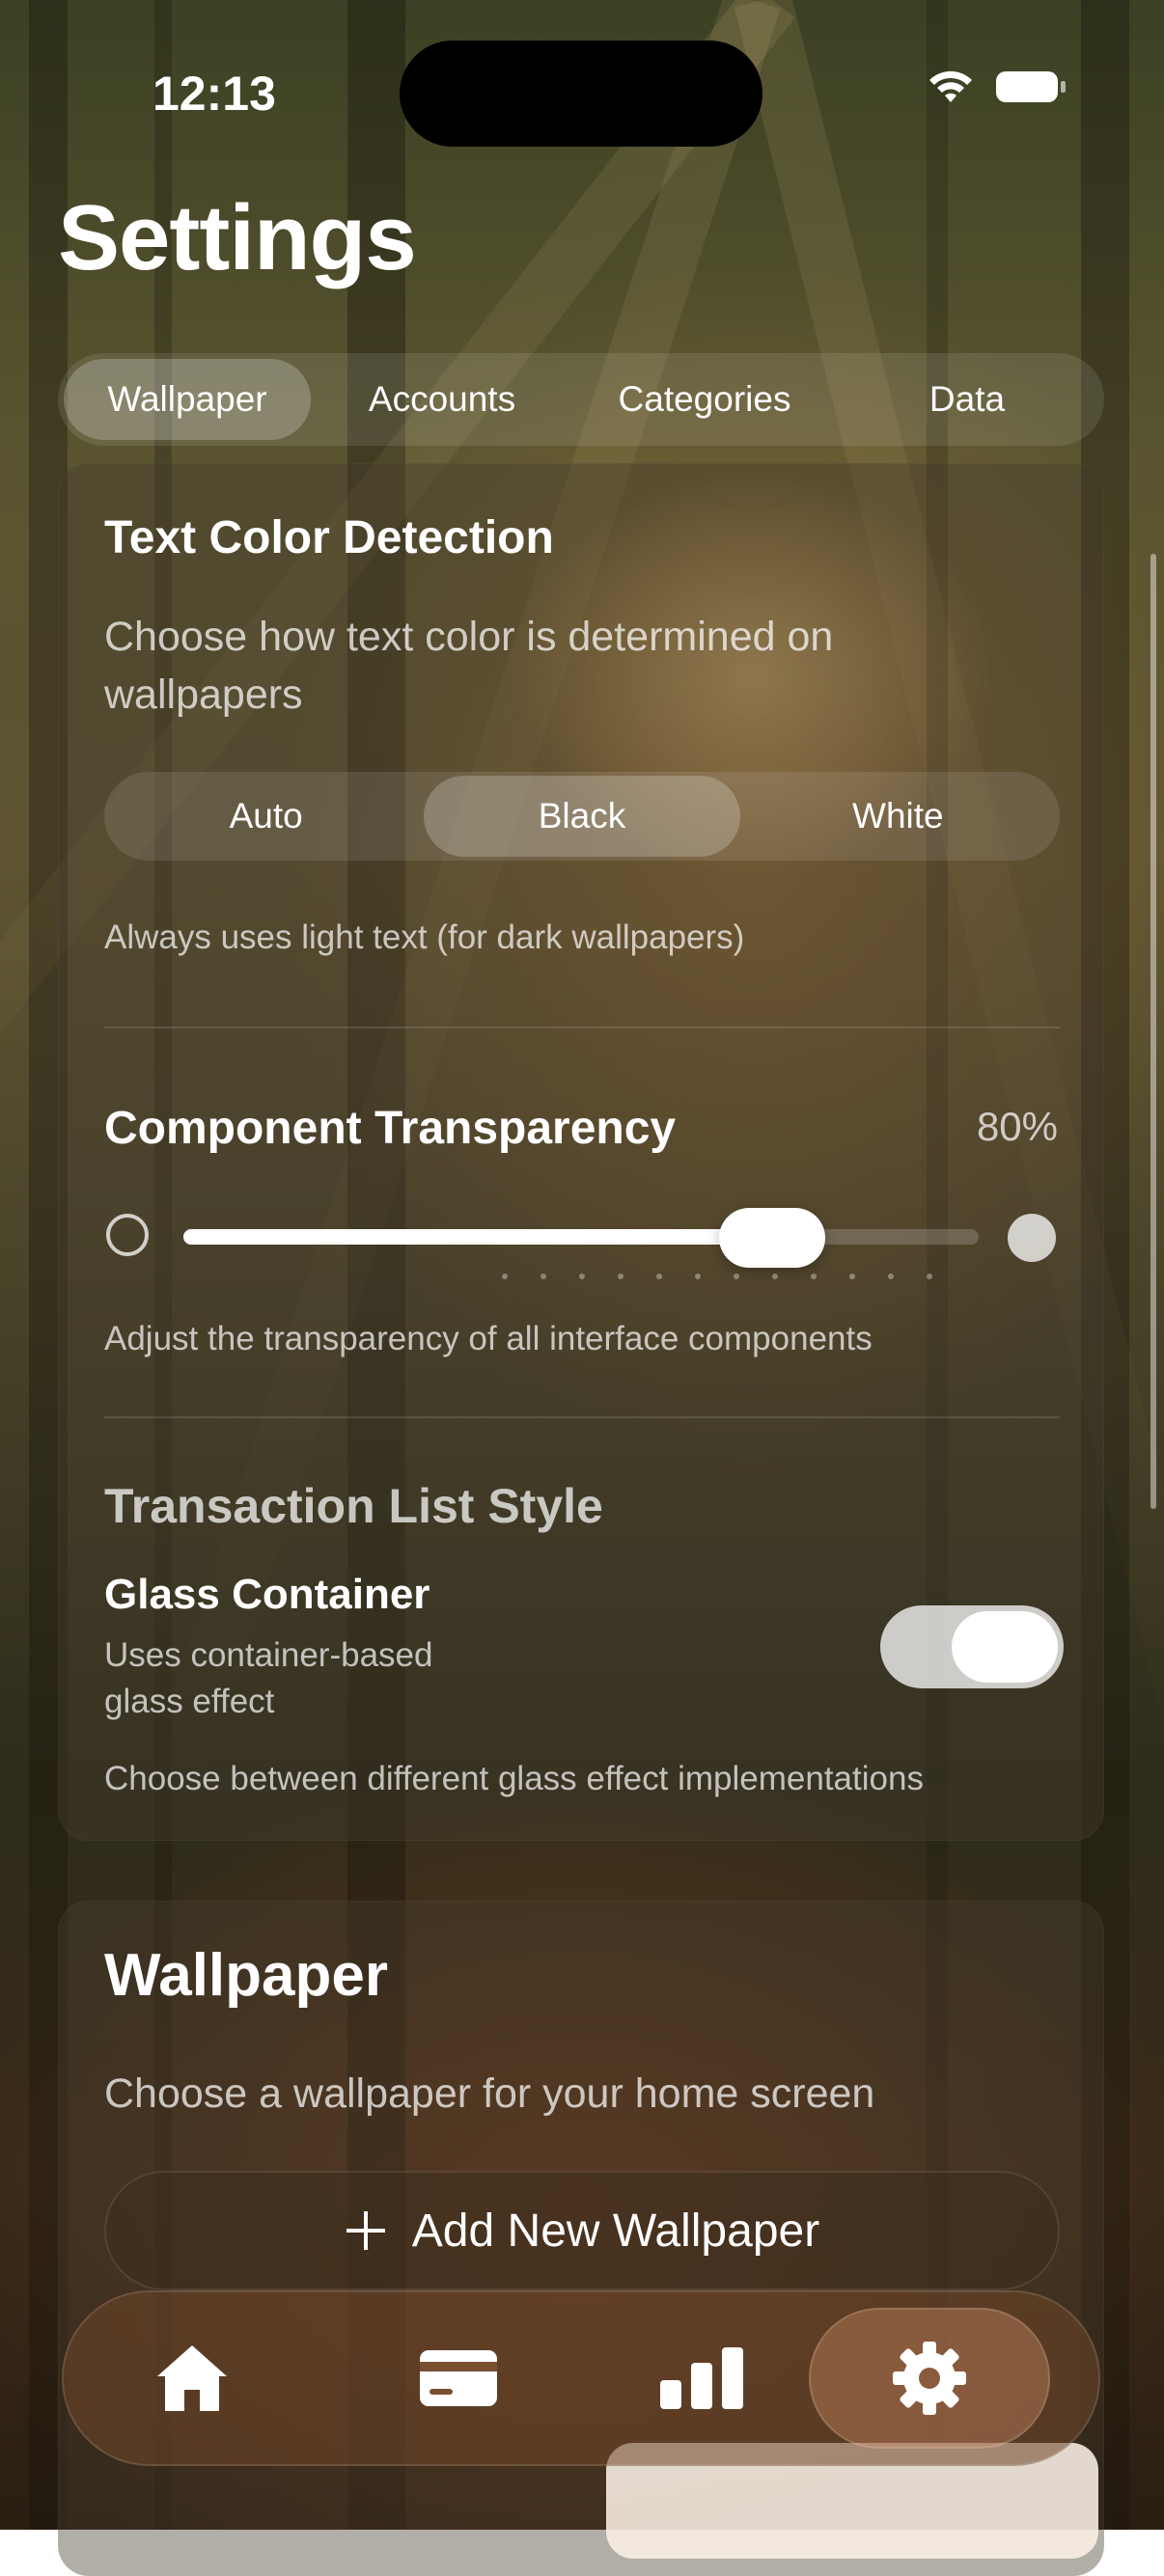 The width and height of the screenshot is (1164, 2576). I want to click on tab-settings, so click(930, 2378).